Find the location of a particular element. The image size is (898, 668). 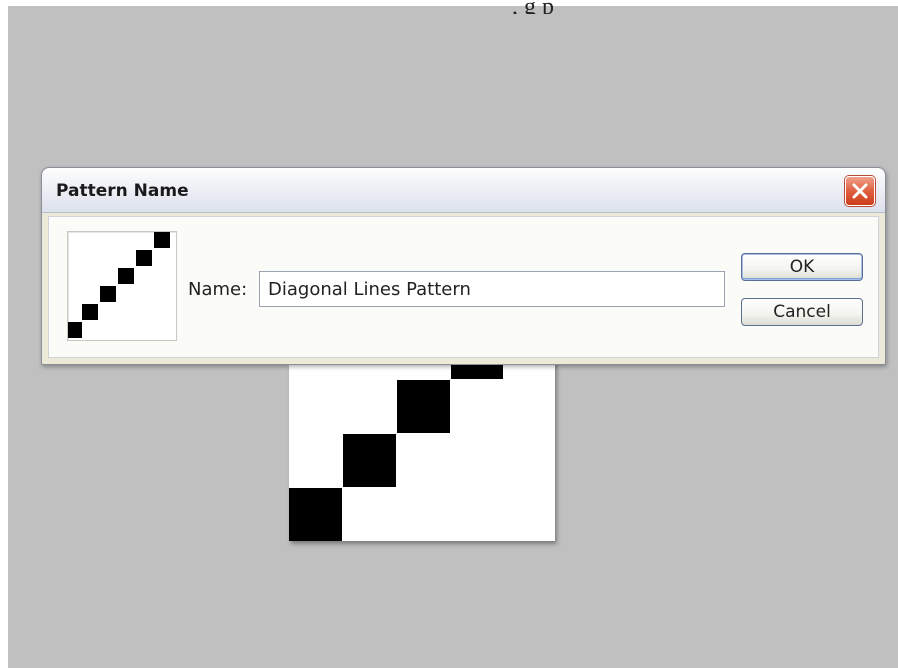

close-icon is located at coordinates (860, 191).